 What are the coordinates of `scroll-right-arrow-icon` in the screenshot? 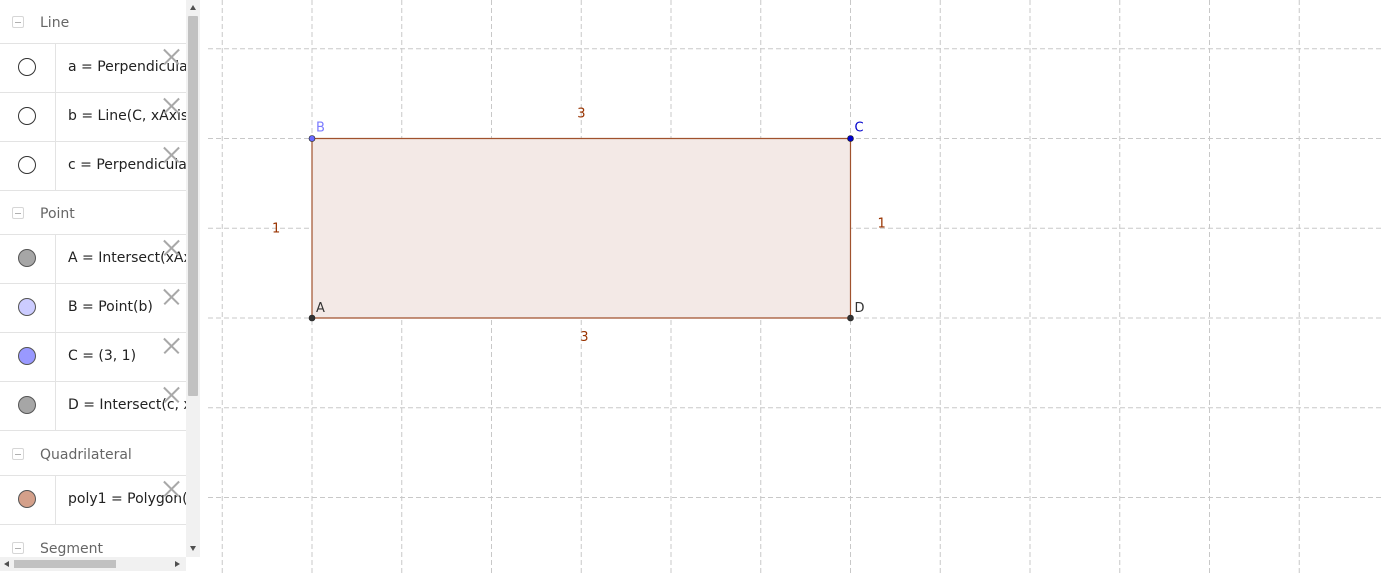 It's located at (177, 564).